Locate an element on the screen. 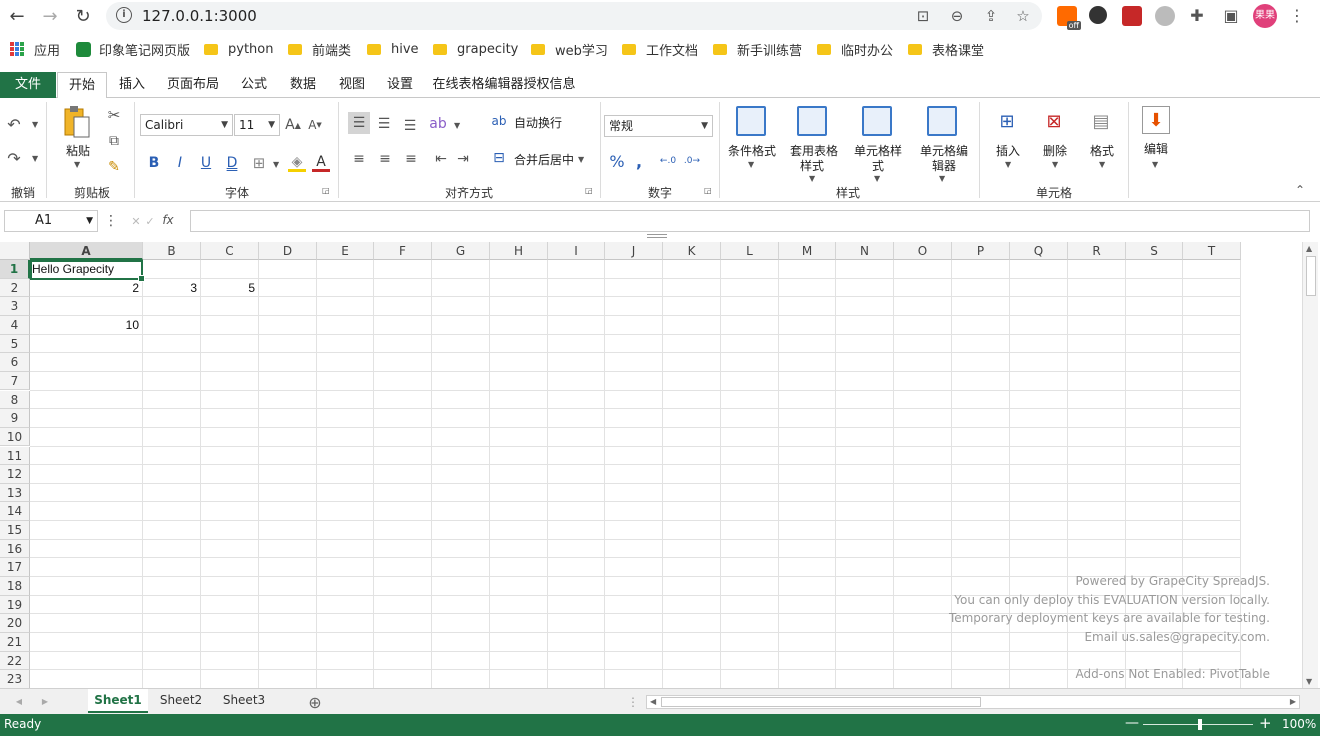 This screenshot has width=1320, height=744. cell-editor-dropdown-icon: ▼ is located at coordinates (942, 178).